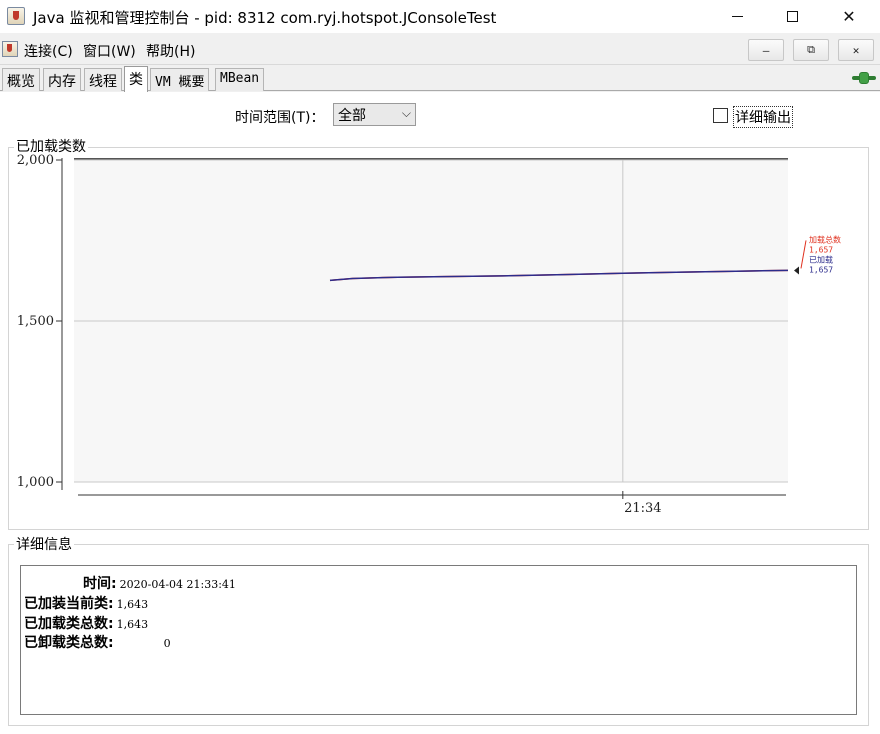 This screenshot has width=880, height=734. Describe the element at coordinates (825, 239) in the screenshot. I see `legend-series-total-name: 加载总数` at that location.